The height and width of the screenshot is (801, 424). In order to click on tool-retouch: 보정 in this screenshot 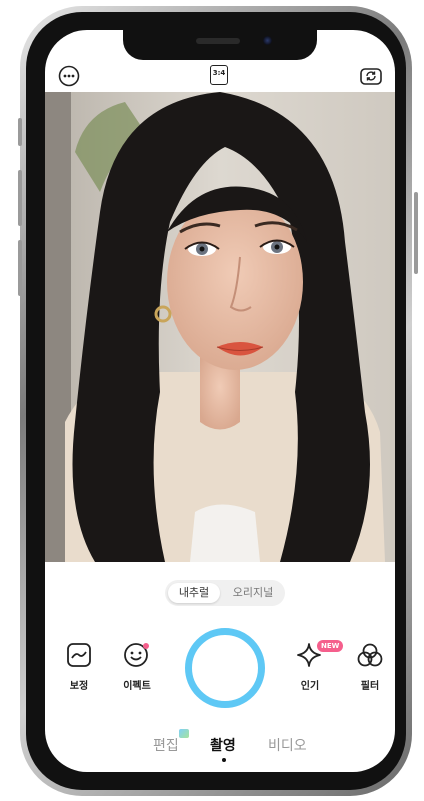, I will do `click(79, 667)`.